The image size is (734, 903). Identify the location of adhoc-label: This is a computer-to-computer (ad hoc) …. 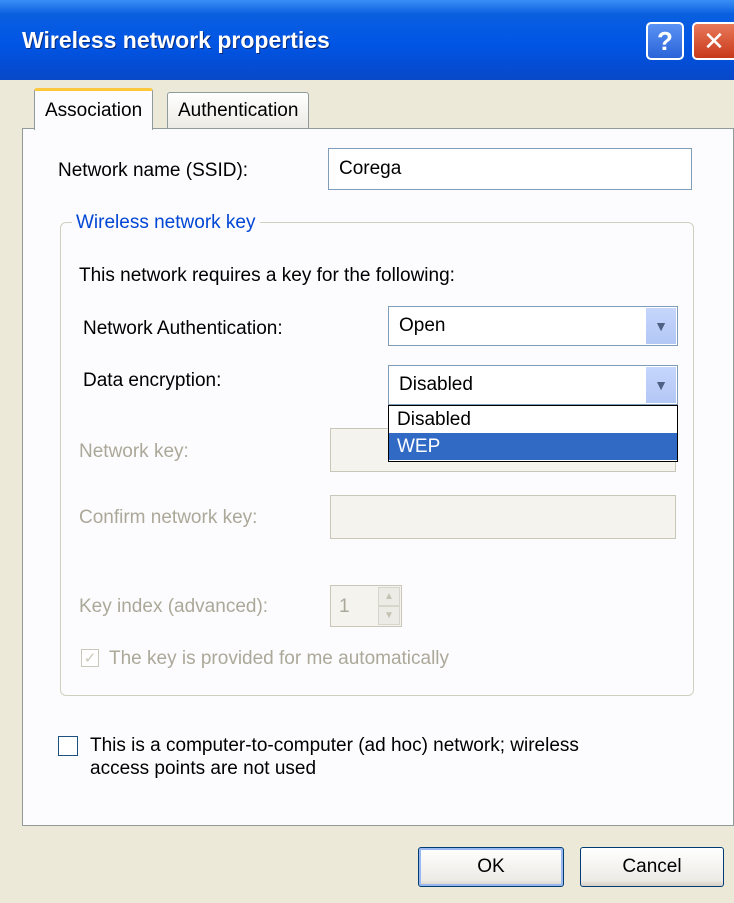
(334, 757).